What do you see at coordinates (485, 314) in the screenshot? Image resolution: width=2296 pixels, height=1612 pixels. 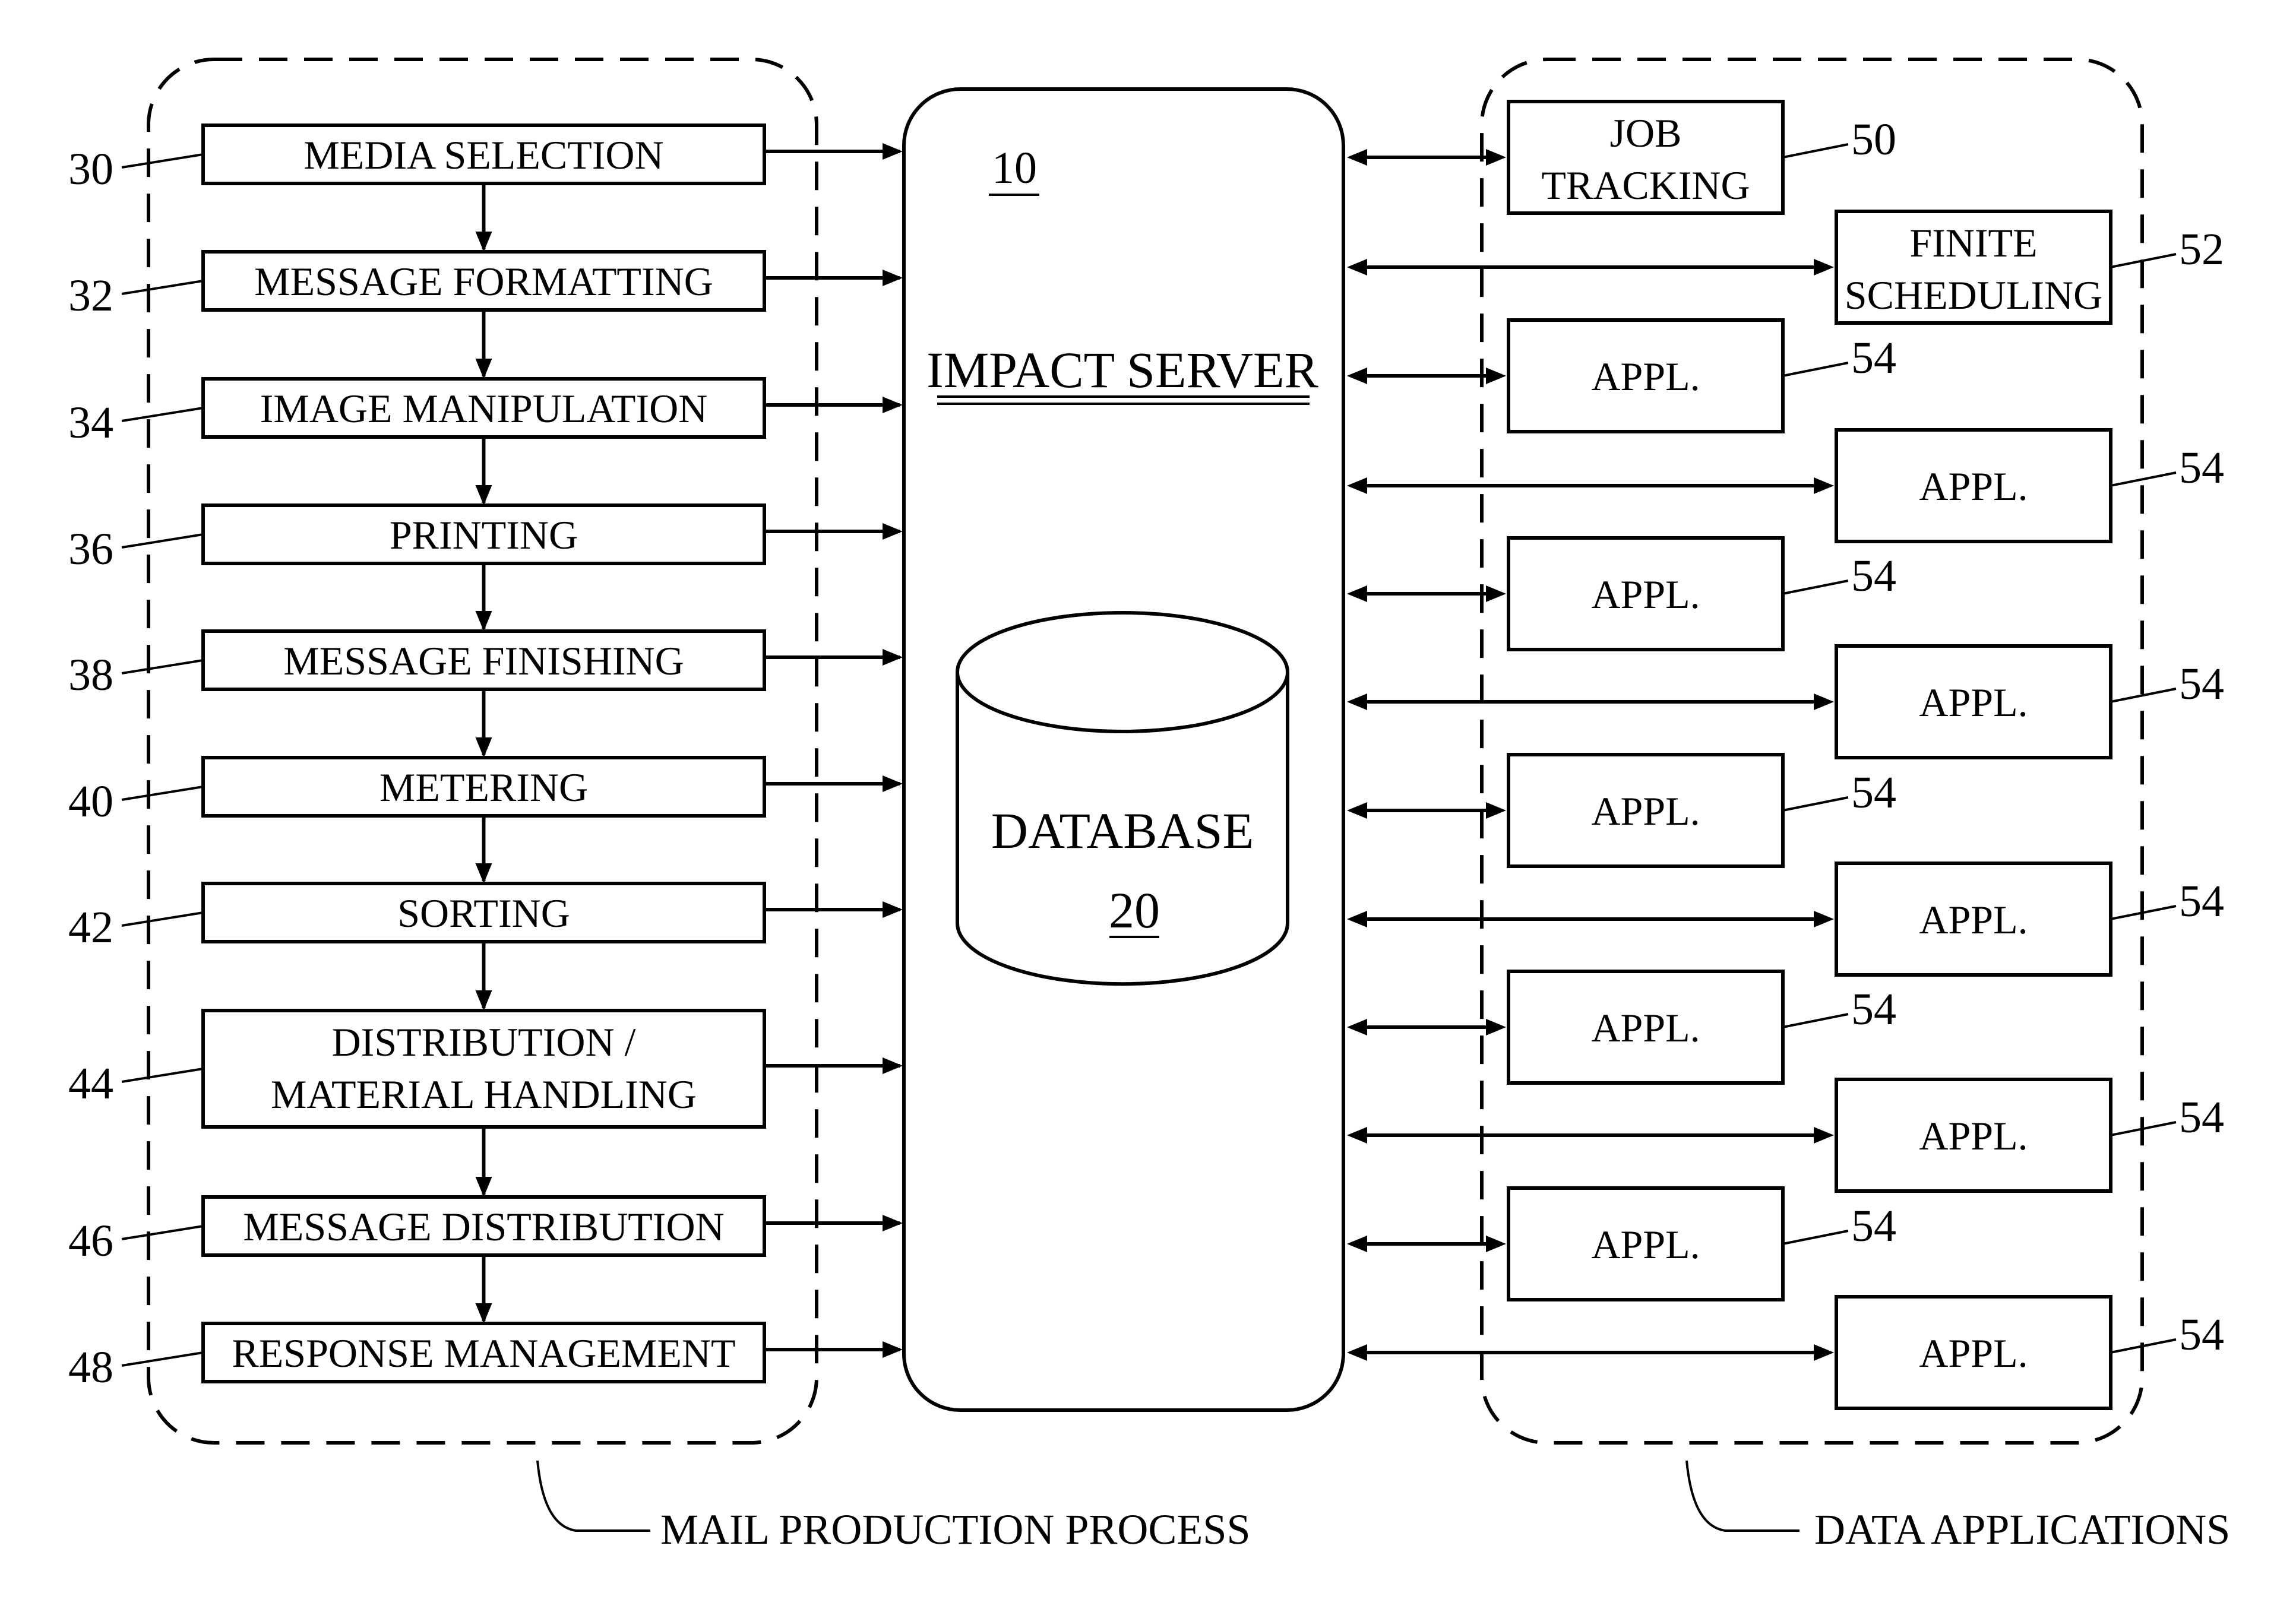 I see `process-step: MESSAGE FORMATTING 32` at bounding box center [485, 314].